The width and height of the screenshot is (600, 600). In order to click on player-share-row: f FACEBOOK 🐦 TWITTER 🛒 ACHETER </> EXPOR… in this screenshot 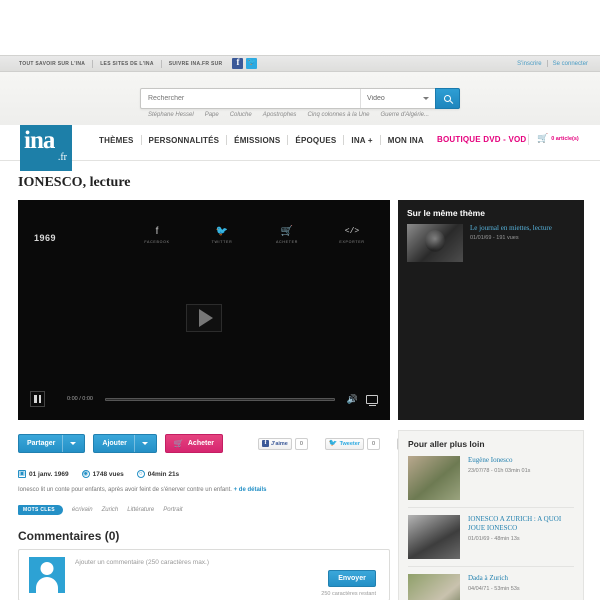, I will do `click(254, 235)`.